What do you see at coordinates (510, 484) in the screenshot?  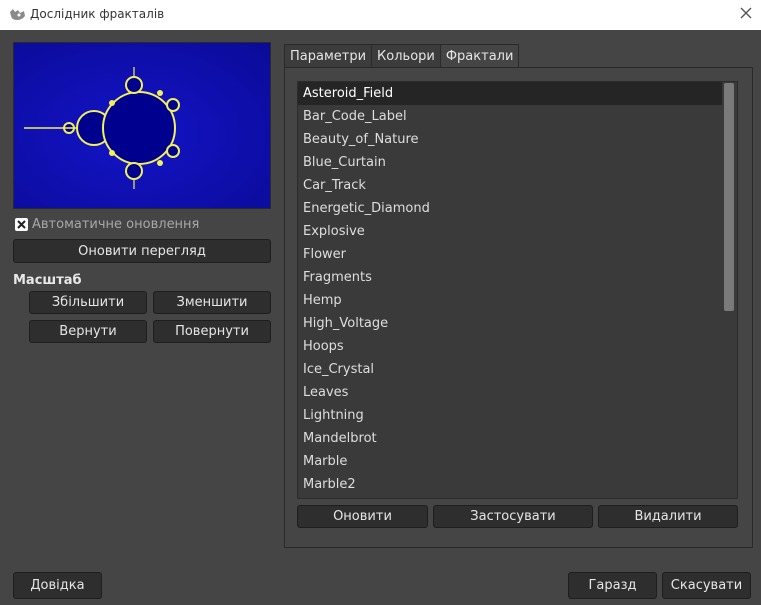 I see `fractal-list-item: Marble2` at bounding box center [510, 484].